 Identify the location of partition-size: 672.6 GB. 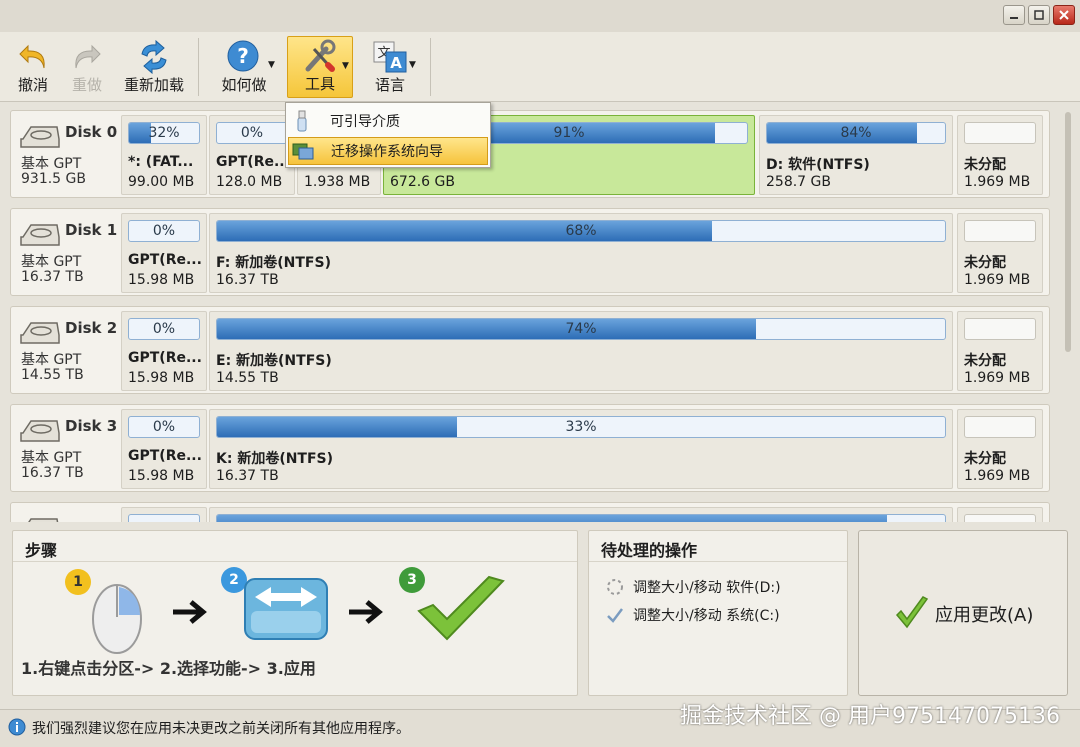
(422, 182).